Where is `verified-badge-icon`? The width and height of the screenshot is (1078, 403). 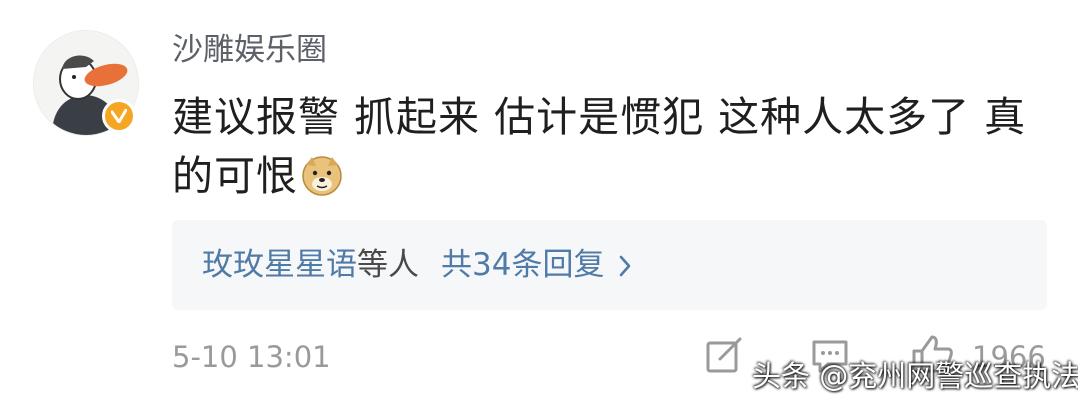
verified-badge-icon is located at coordinates (119, 116).